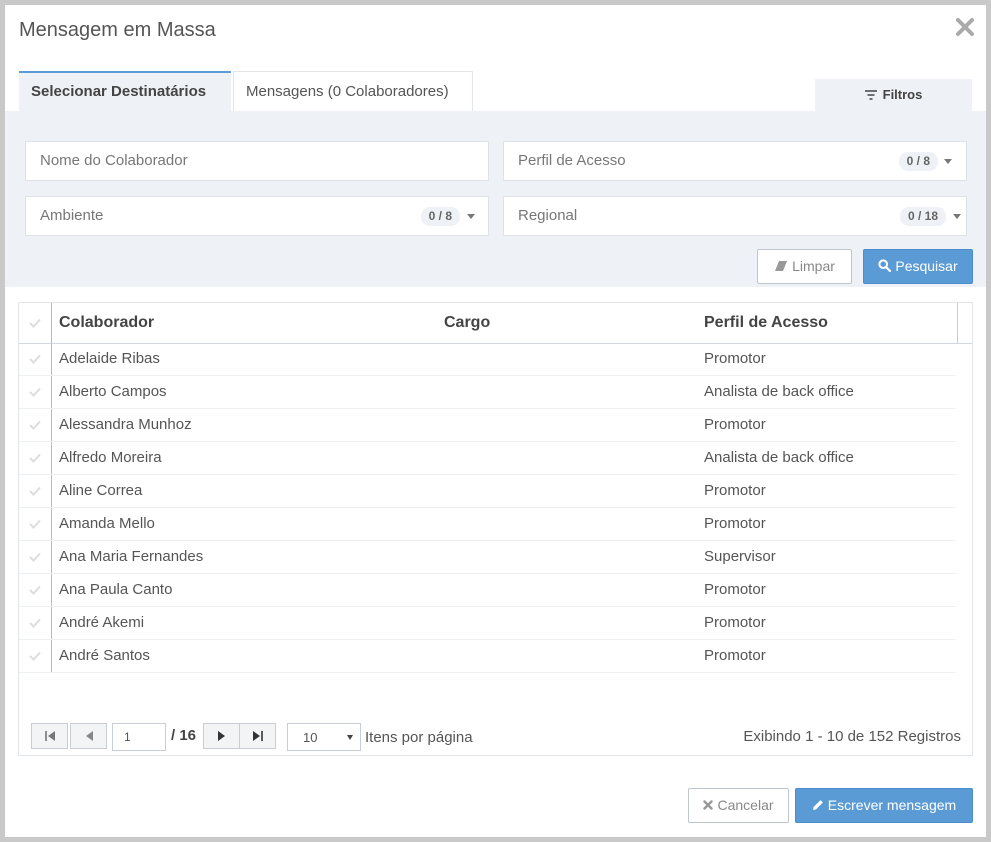 This screenshot has height=842, width=991. I want to click on select-all-checkbox, so click(35, 323).